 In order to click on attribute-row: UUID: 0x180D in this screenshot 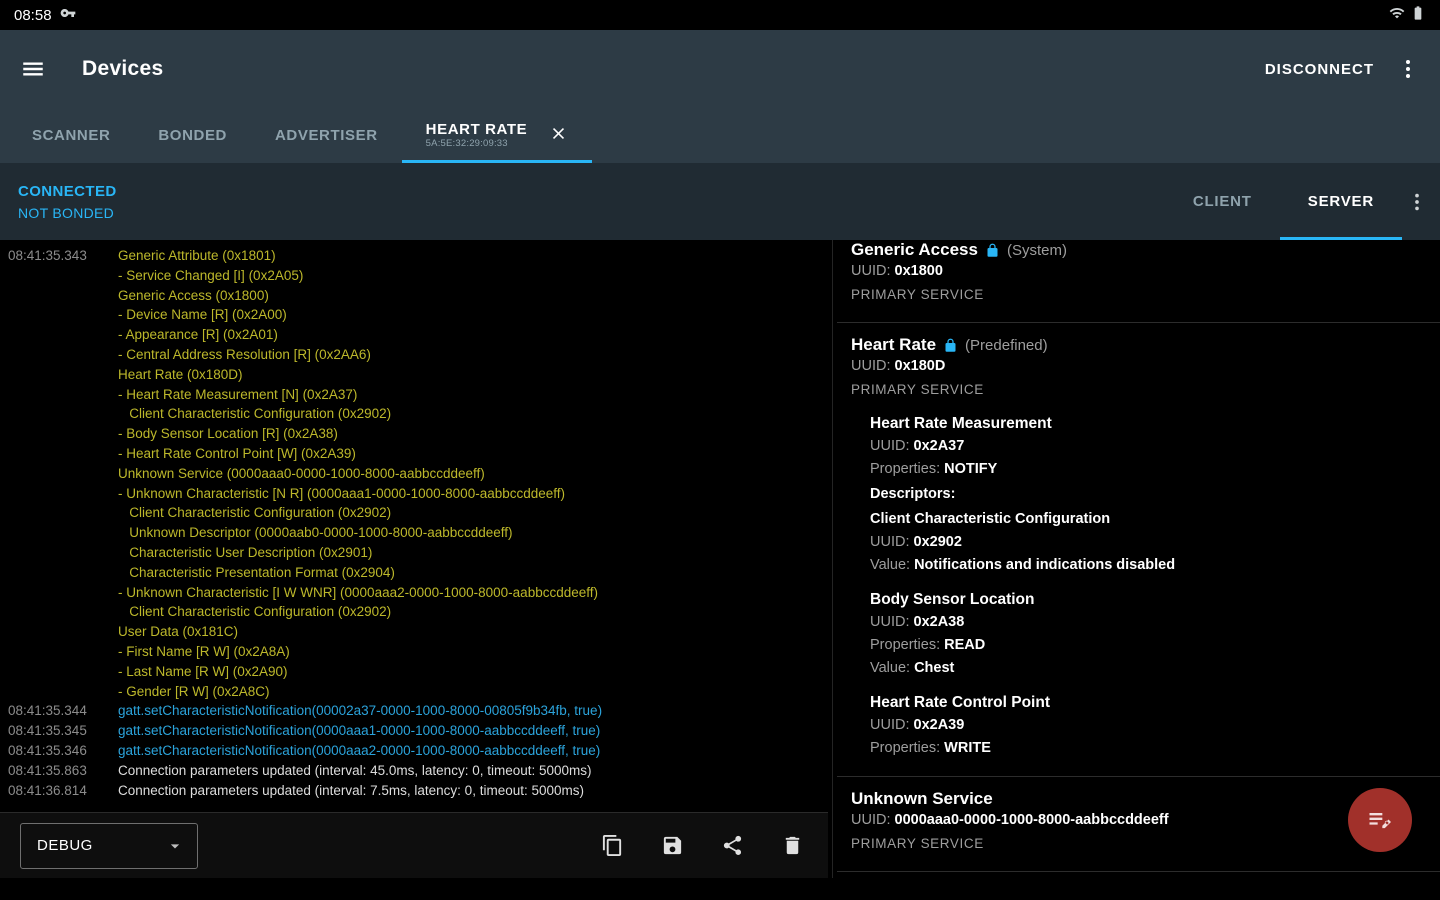, I will do `click(1137, 366)`.